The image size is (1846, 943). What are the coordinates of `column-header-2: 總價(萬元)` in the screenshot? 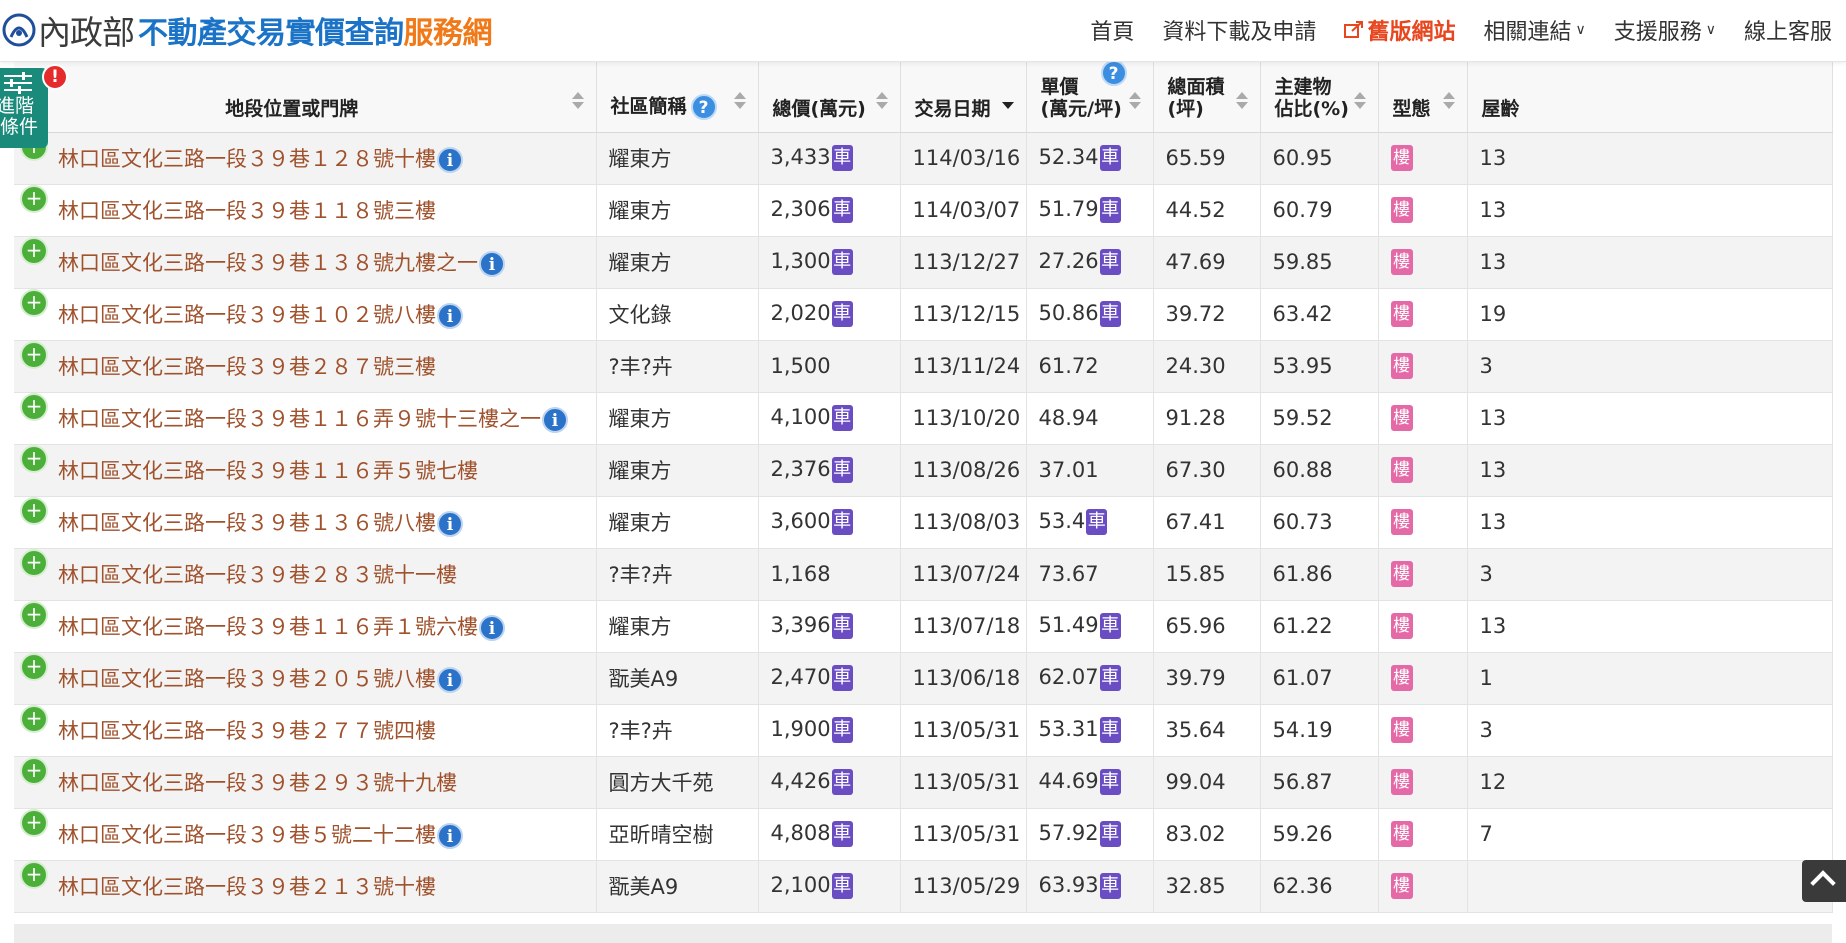 It's located at (829, 97).